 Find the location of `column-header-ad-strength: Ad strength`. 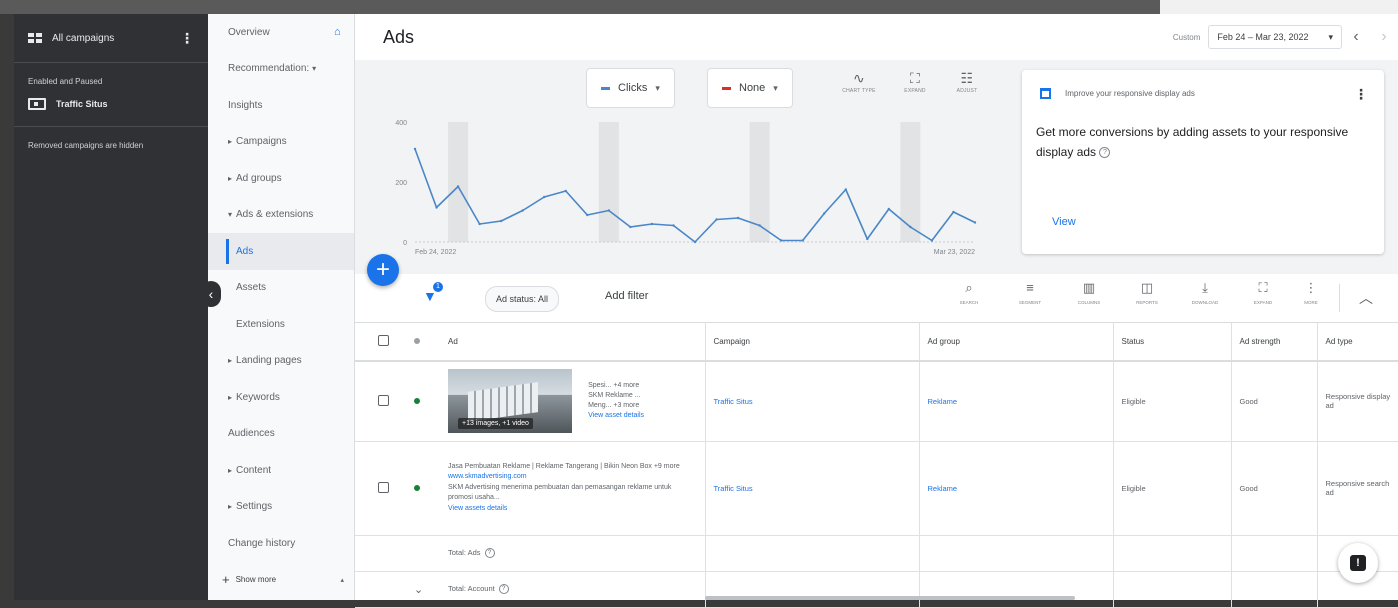

column-header-ad-strength: Ad strength is located at coordinates (1273, 342).